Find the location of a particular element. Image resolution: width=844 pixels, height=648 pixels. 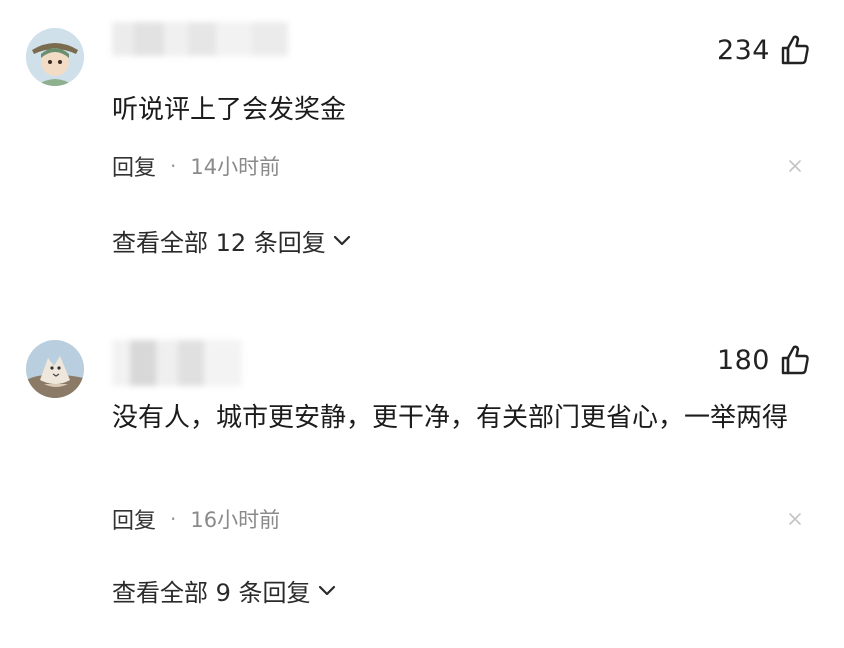

like-button: 234 is located at coordinates (764, 50).